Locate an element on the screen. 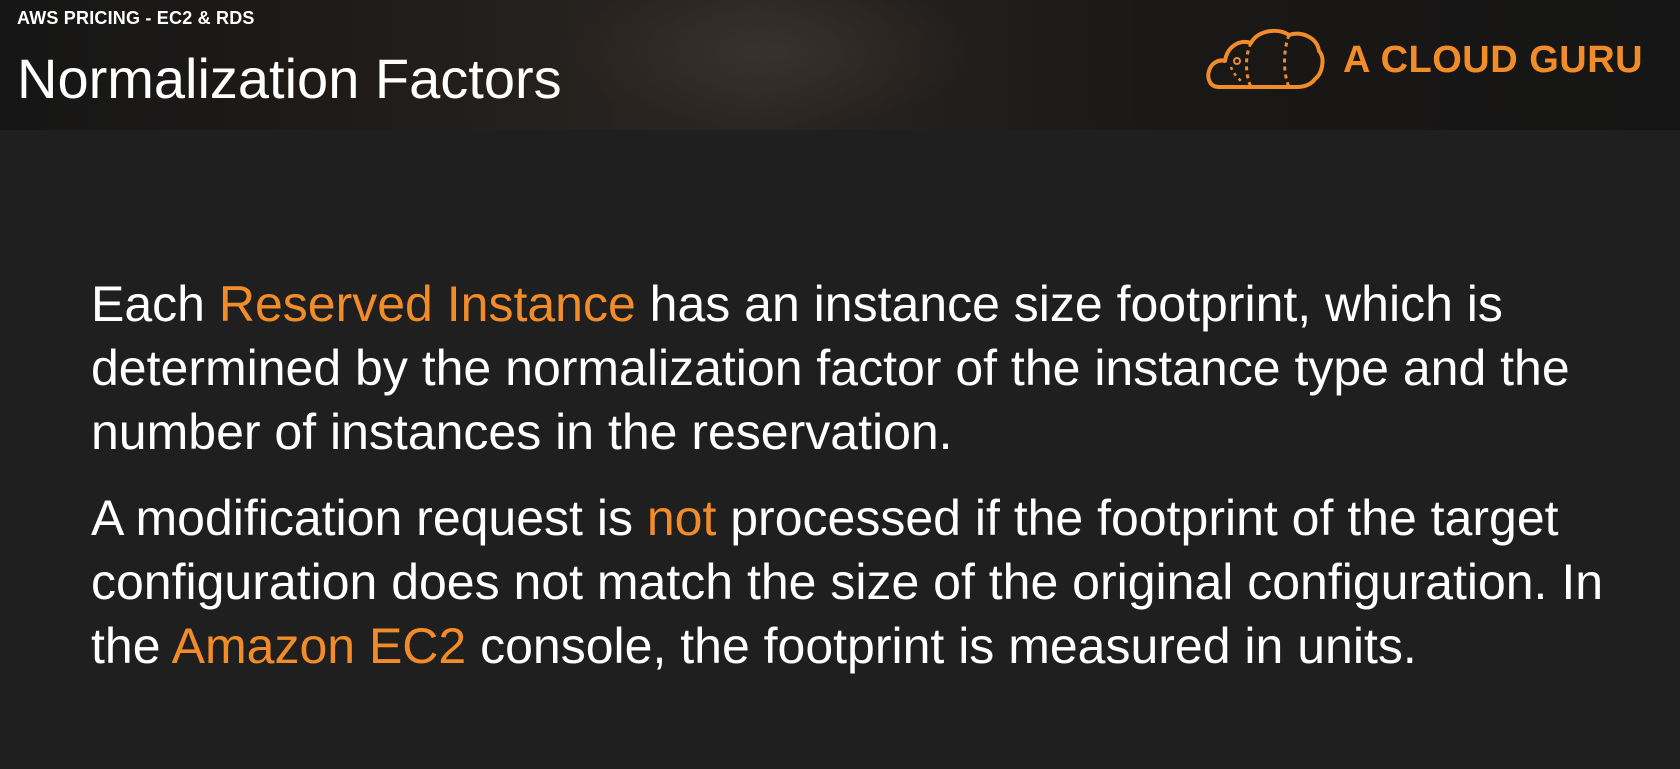 This screenshot has height=769, width=1680. header-background-photo is located at coordinates (770, 65).